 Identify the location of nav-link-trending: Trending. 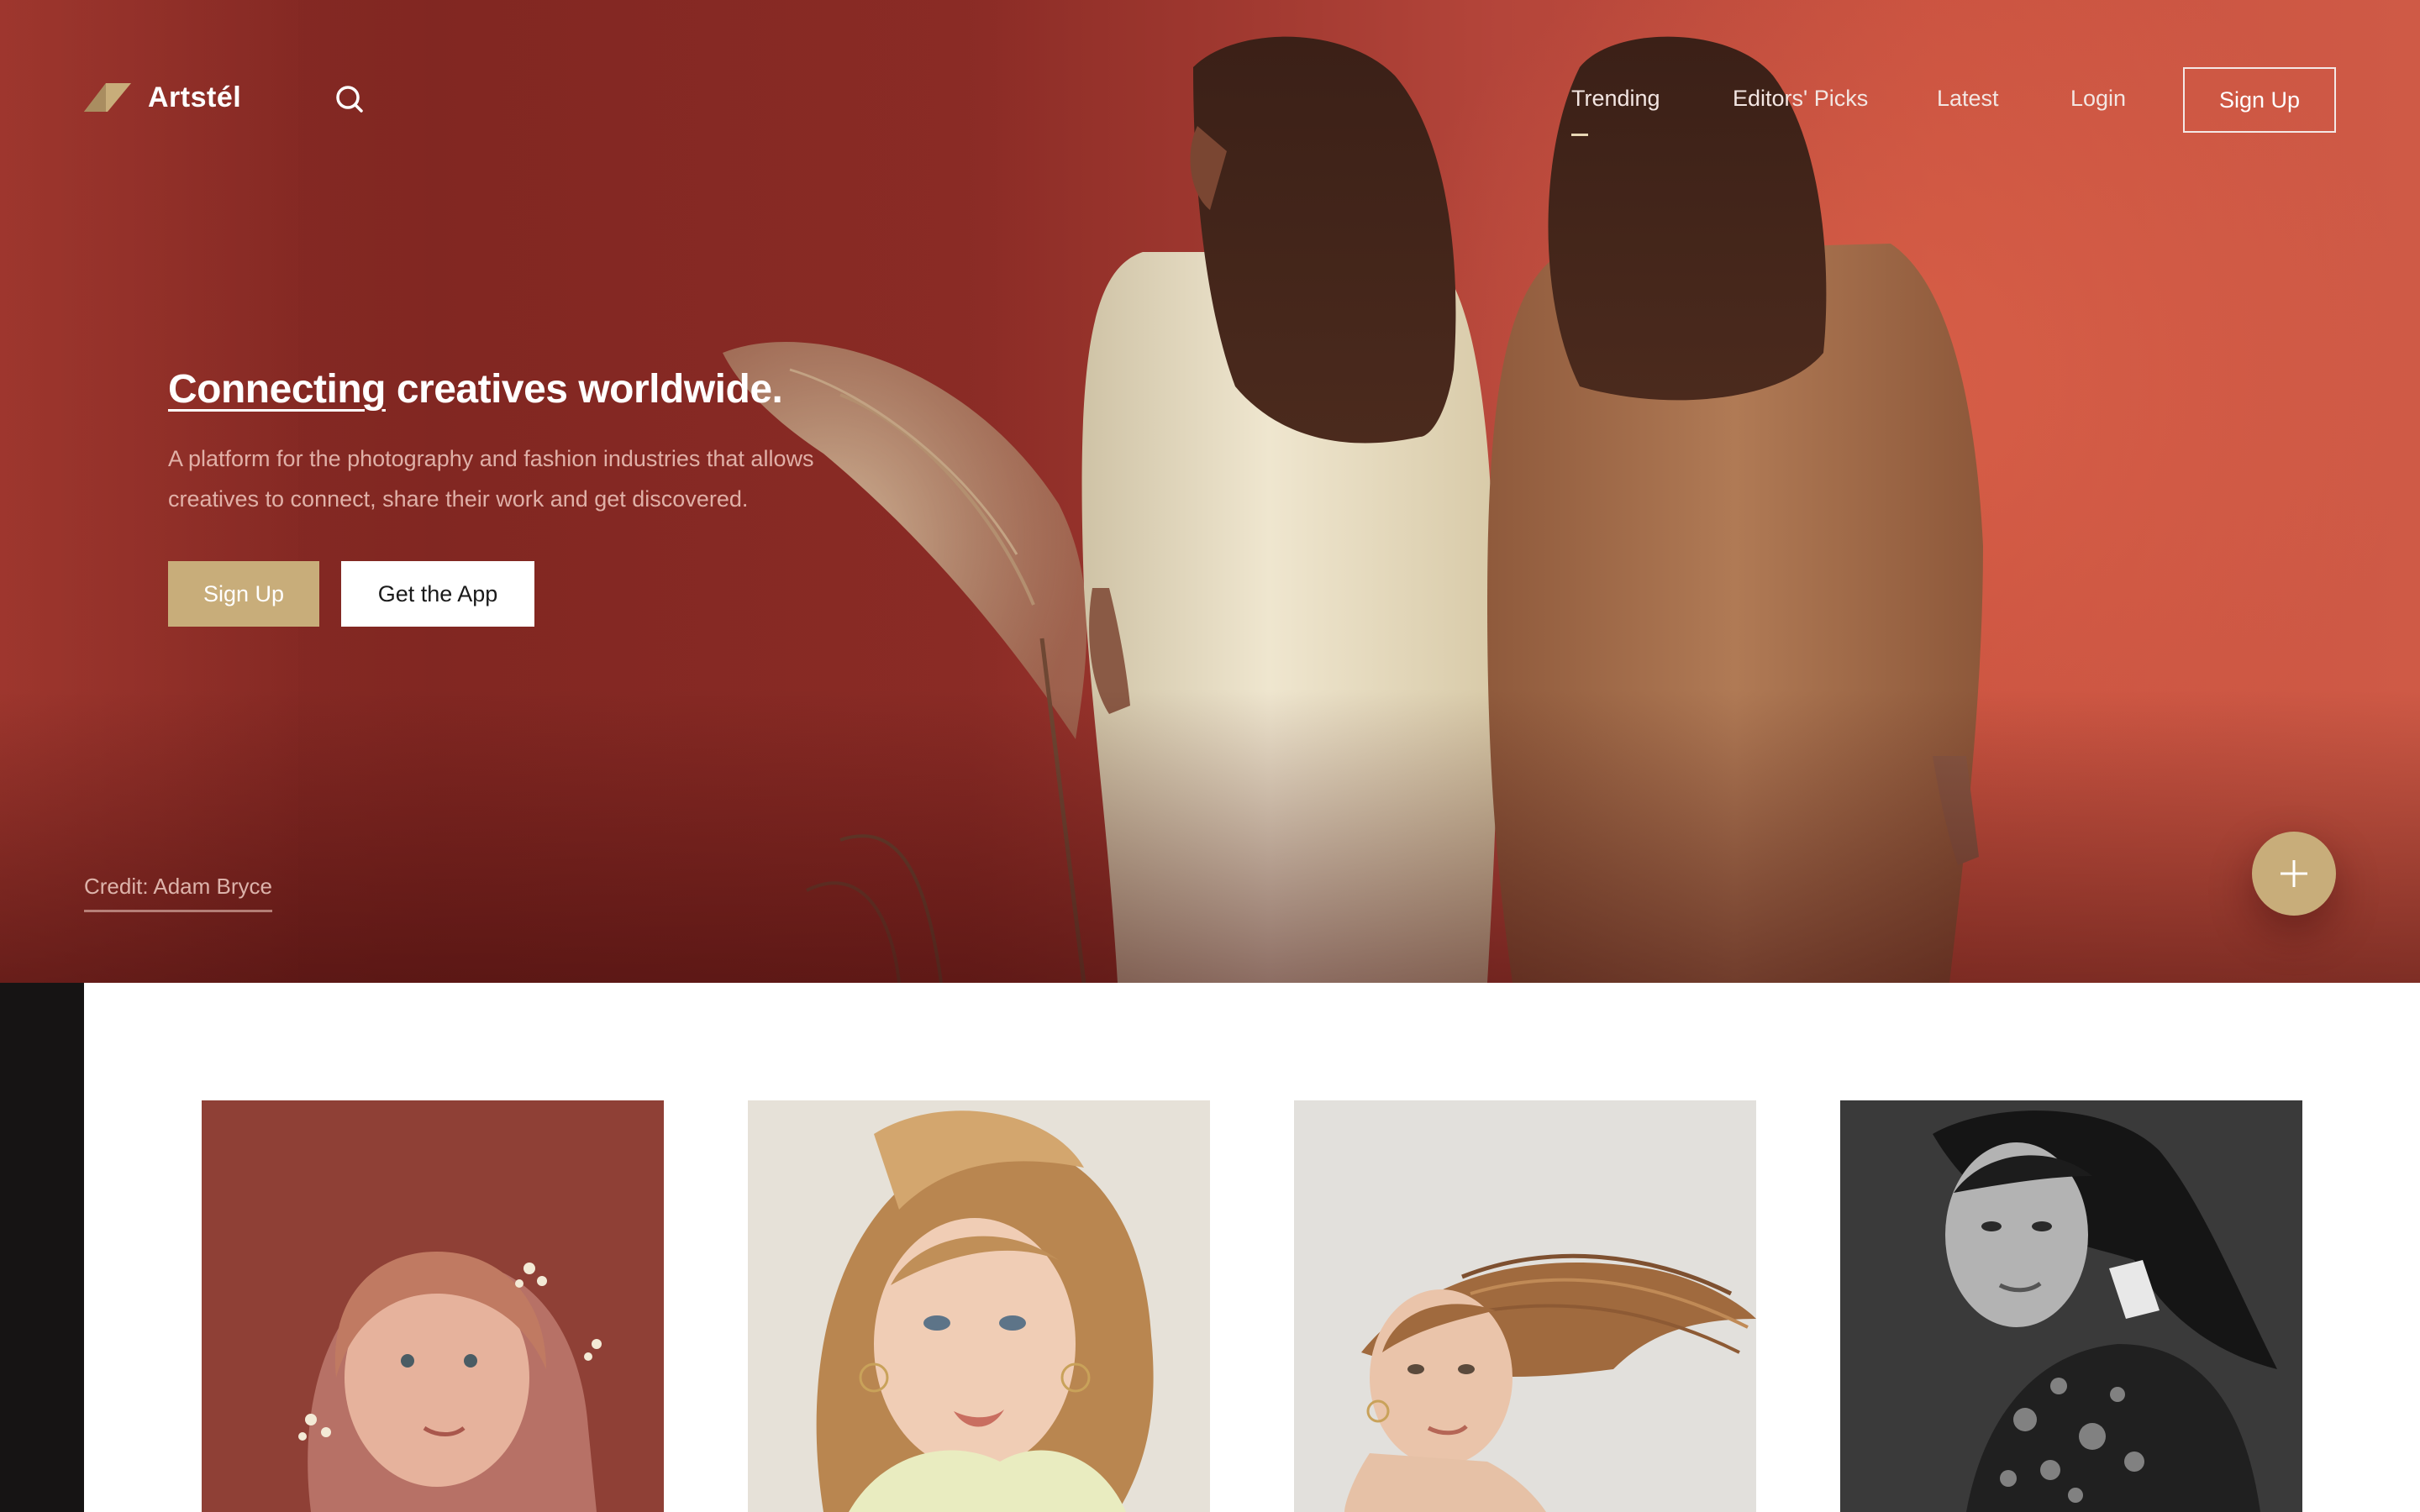
(1616, 99).